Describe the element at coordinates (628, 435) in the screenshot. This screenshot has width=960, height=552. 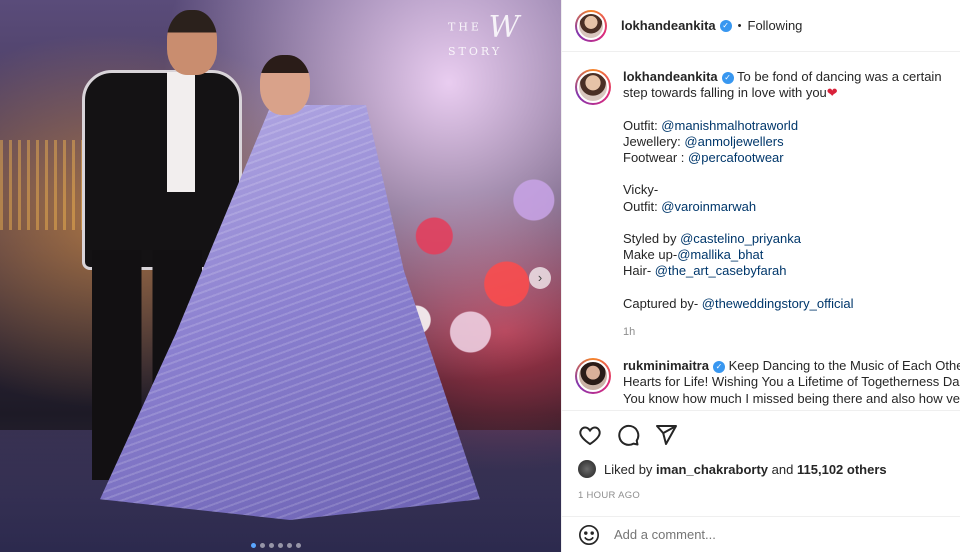
I see `comment-icon` at that location.